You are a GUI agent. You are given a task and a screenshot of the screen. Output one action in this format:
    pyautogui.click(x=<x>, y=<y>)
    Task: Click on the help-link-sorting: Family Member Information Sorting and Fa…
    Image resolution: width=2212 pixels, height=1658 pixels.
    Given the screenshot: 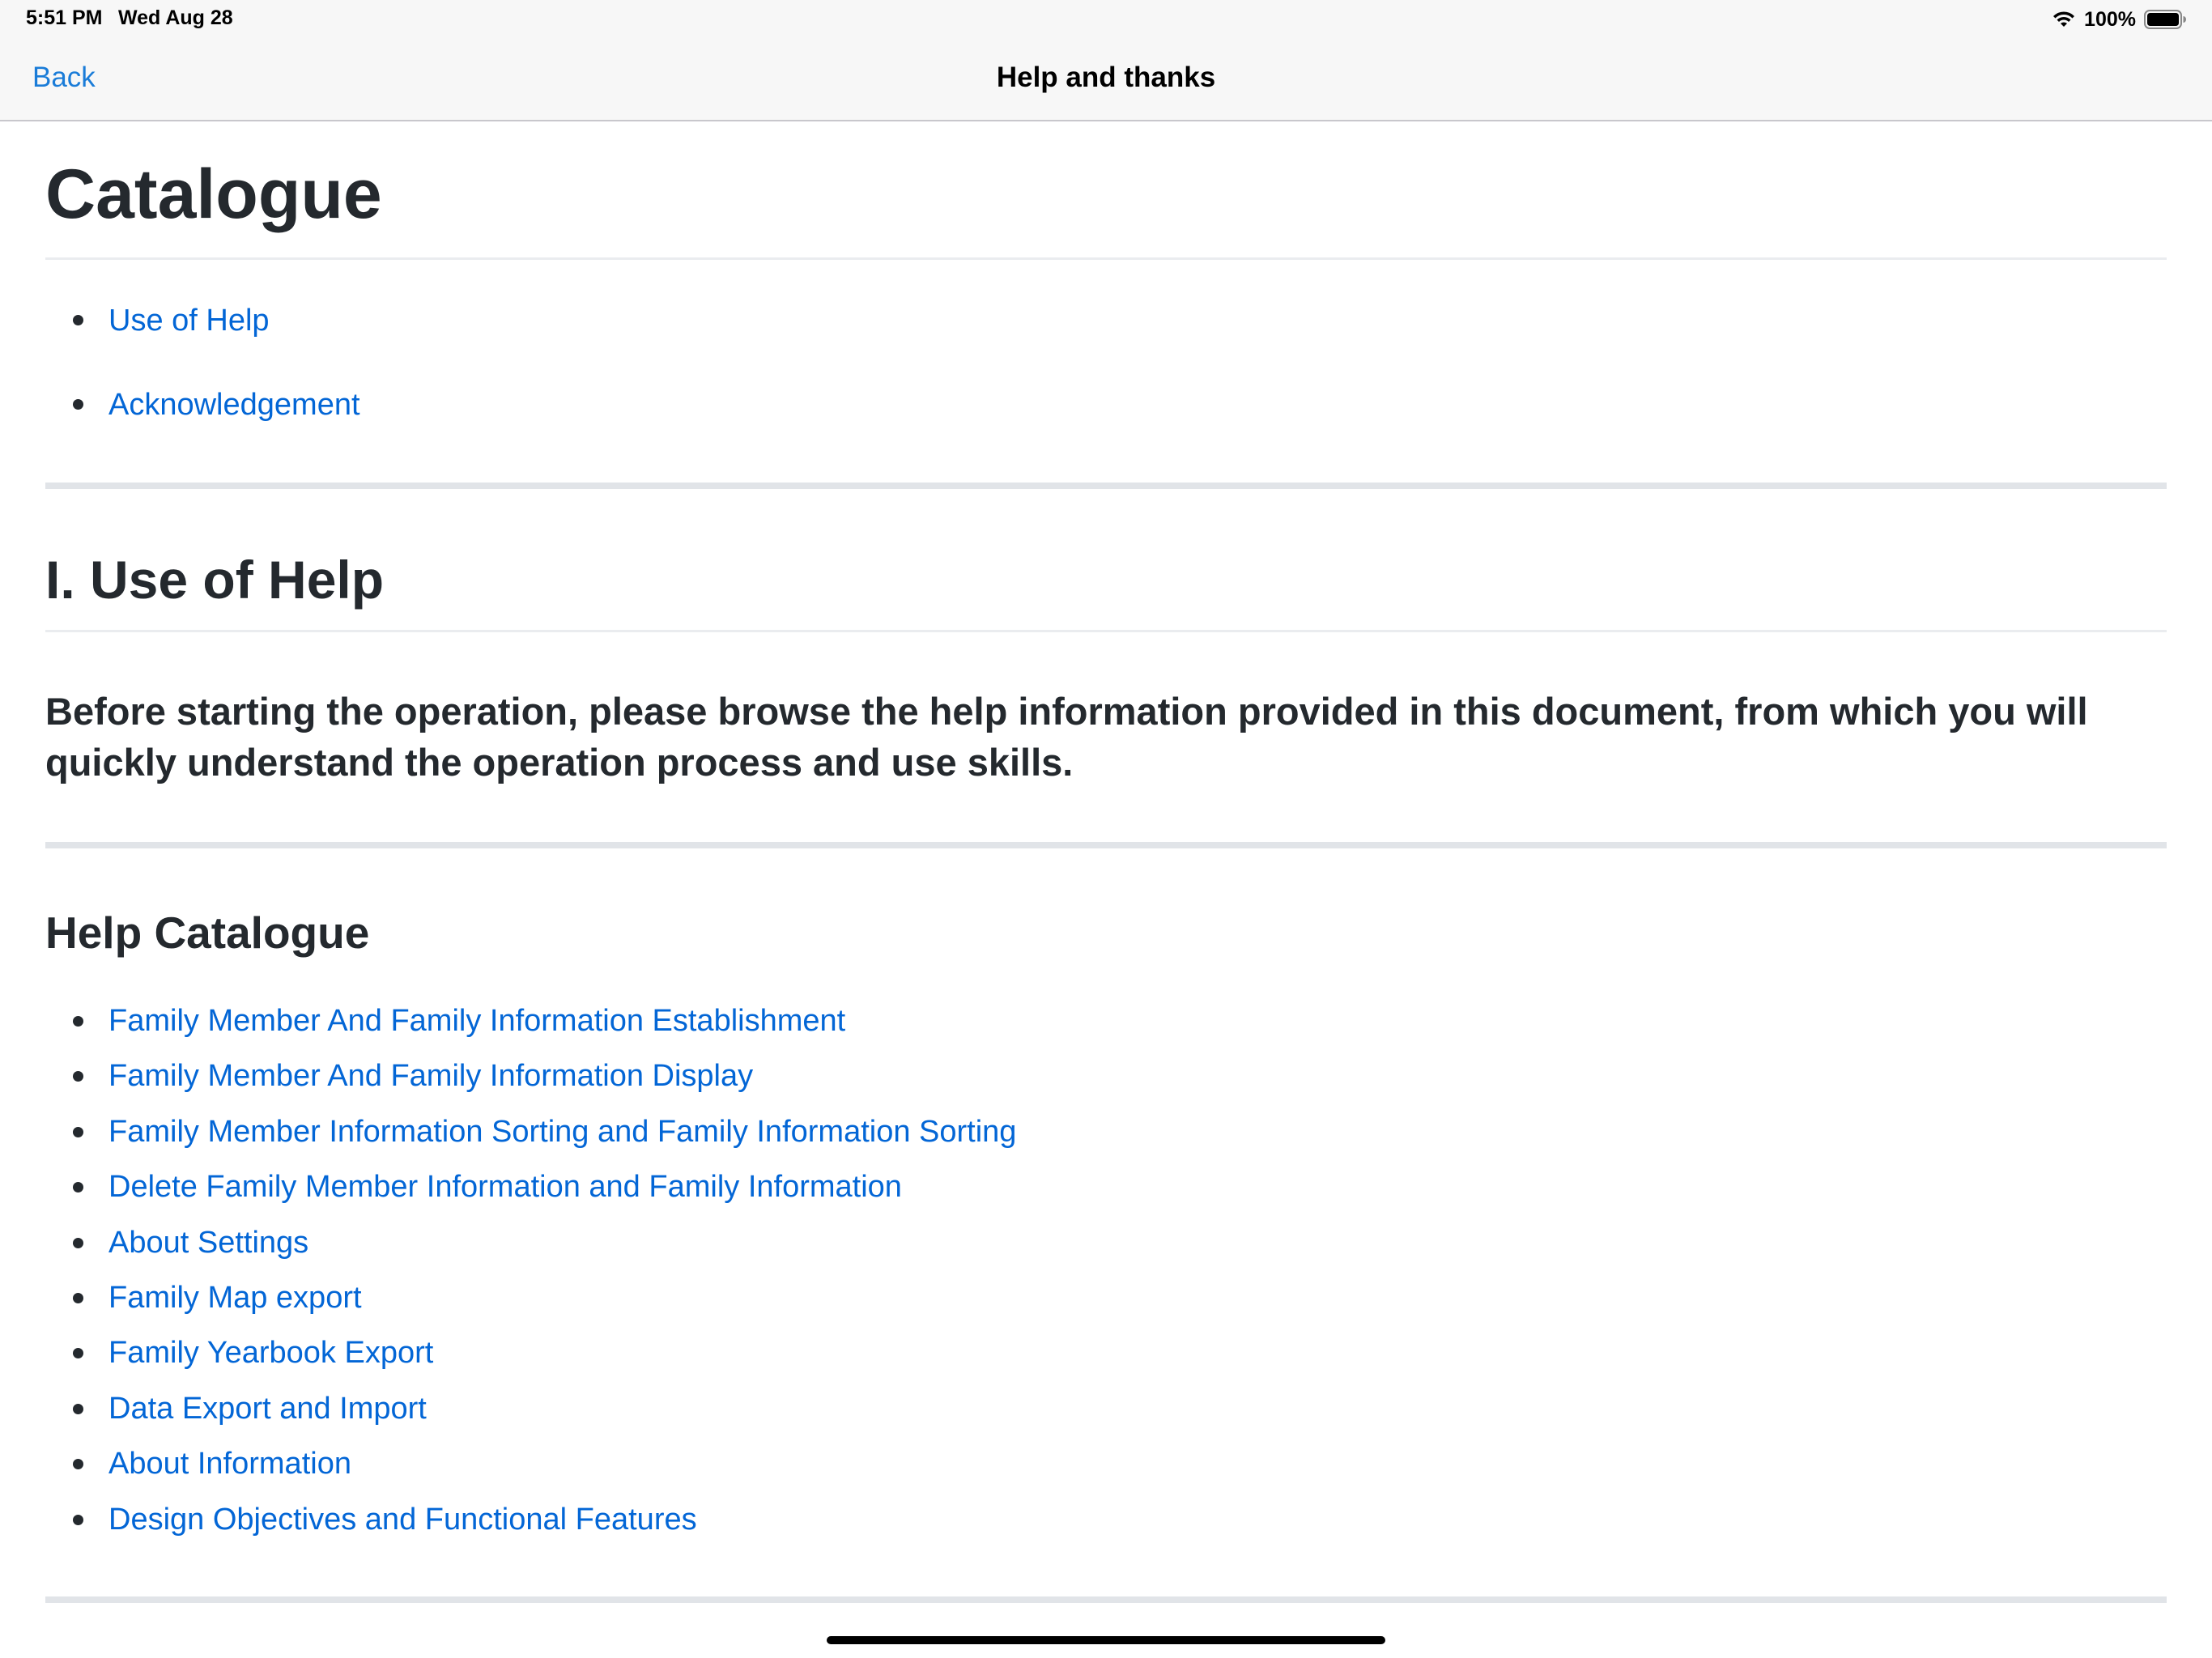 What is the action you would take?
    pyautogui.click(x=531, y=1131)
    